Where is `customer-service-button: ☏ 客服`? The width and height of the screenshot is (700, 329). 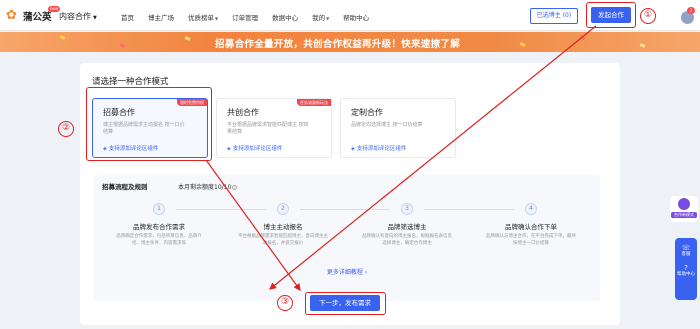 customer-service-button: ☏ 客服 is located at coordinates (686, 251).